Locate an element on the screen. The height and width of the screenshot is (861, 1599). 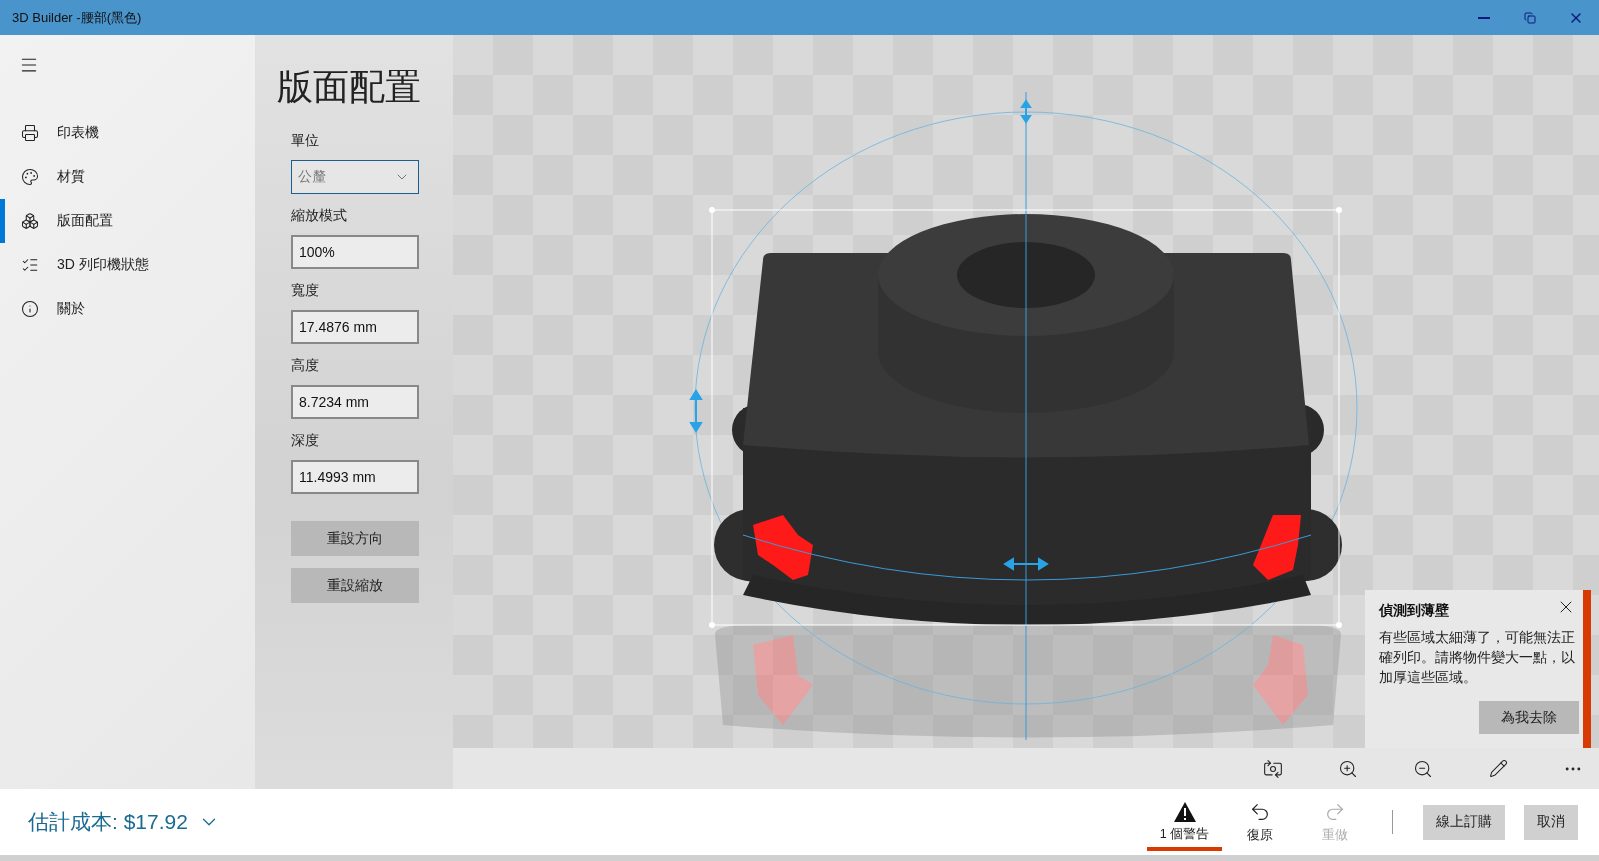
unit-dropdown: 公釐 is located at coordinates (355, 177).